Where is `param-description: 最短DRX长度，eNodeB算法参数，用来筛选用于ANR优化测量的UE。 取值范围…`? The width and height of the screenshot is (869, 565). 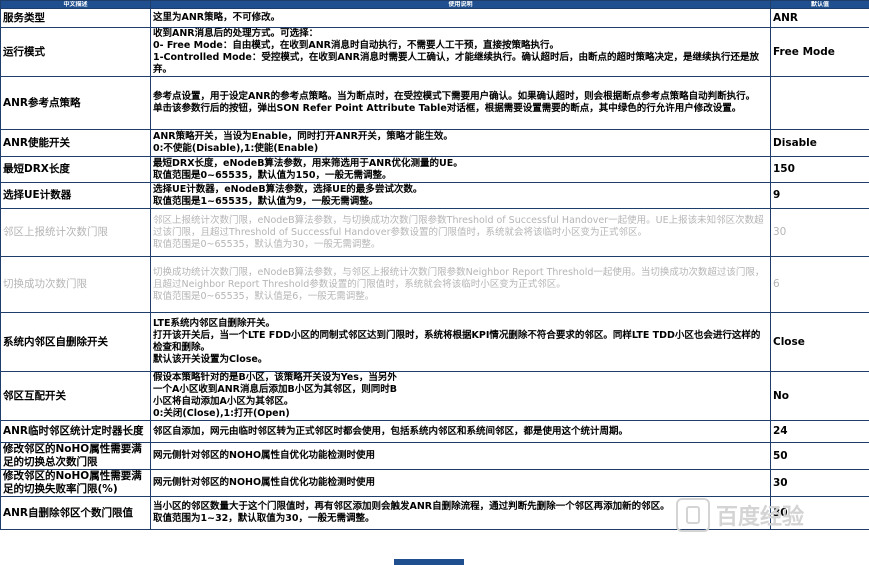
param-description: 最短DRX长度，eNodeB算法参数，用来筛选用于ANR优化测量的UE。 取值范围… is located at coordinates (460, 169).